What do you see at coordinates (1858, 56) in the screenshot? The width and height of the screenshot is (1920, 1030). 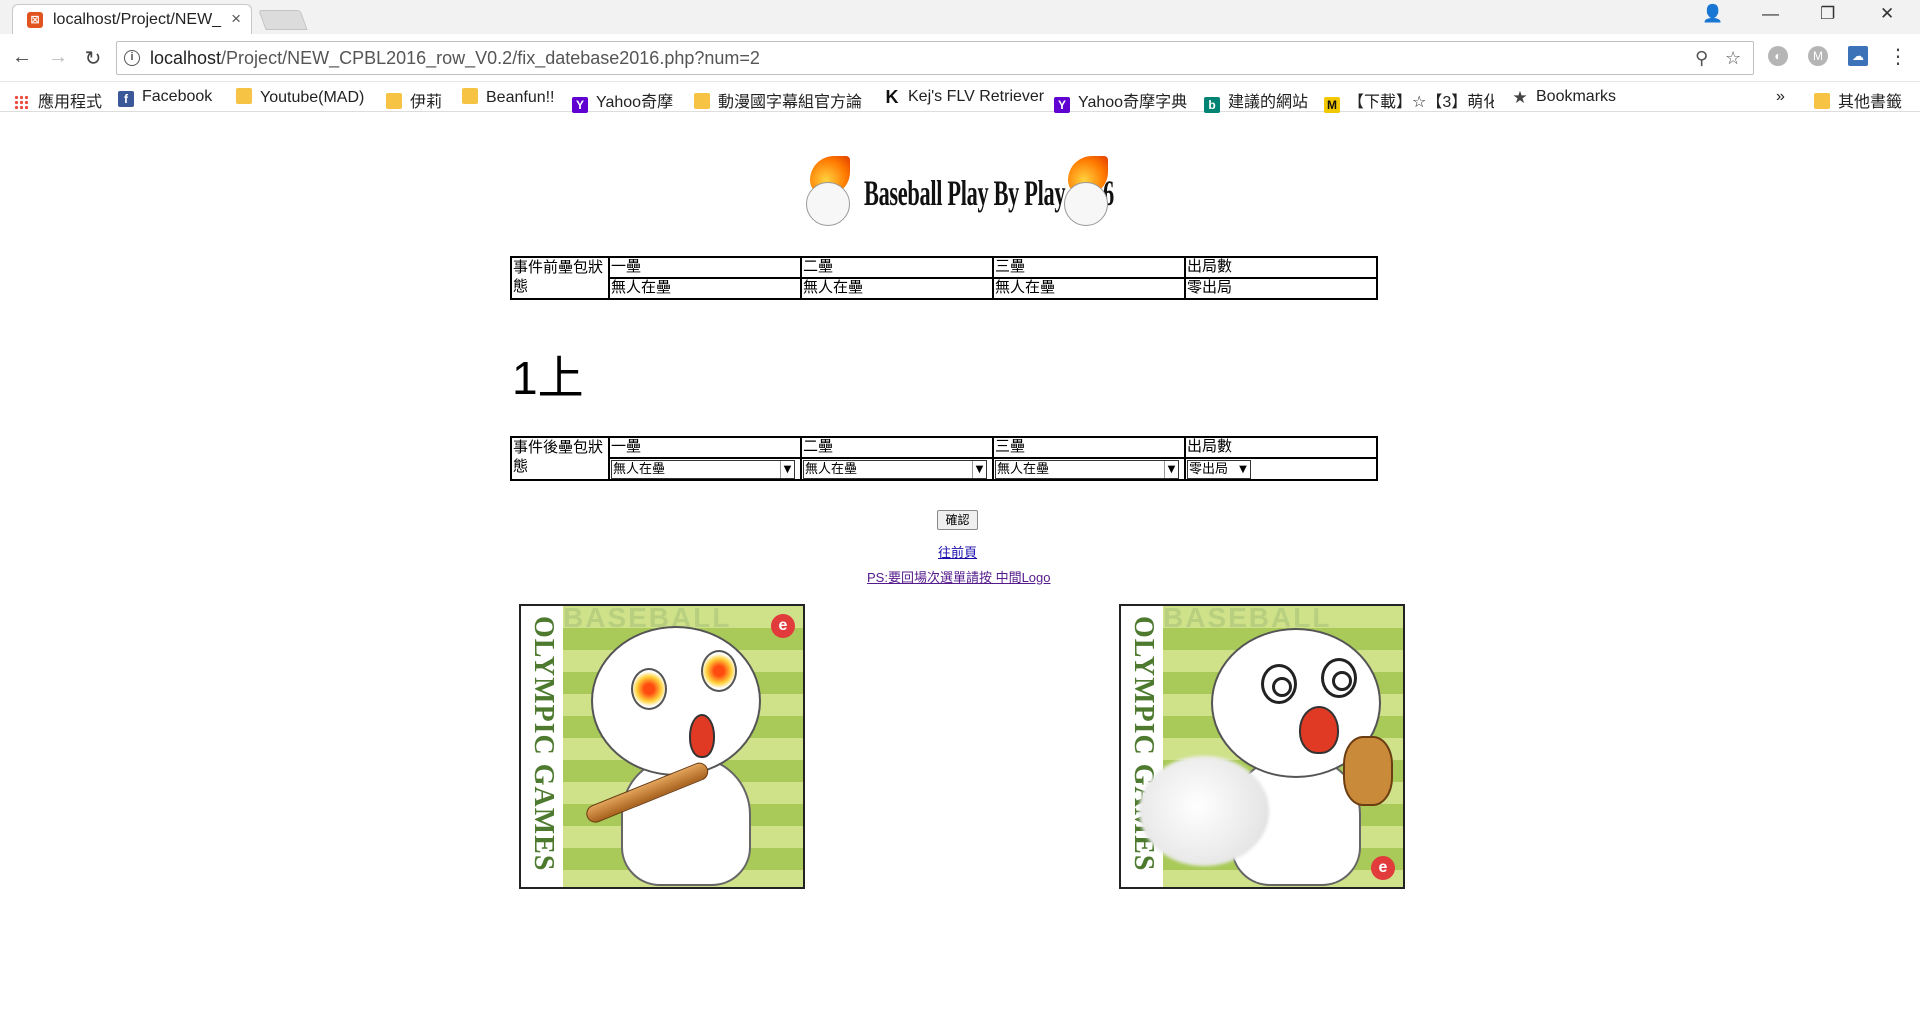 I see `extension-icon-3: ☁` at bounding box center [1858, 56].